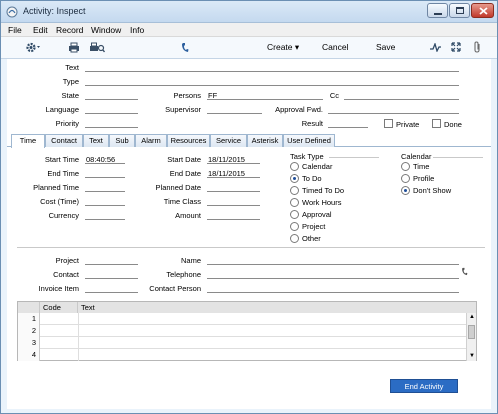  Describe the element at coordinates (464, 271) in the screenshot. I see `phone-call-icon` at that location.